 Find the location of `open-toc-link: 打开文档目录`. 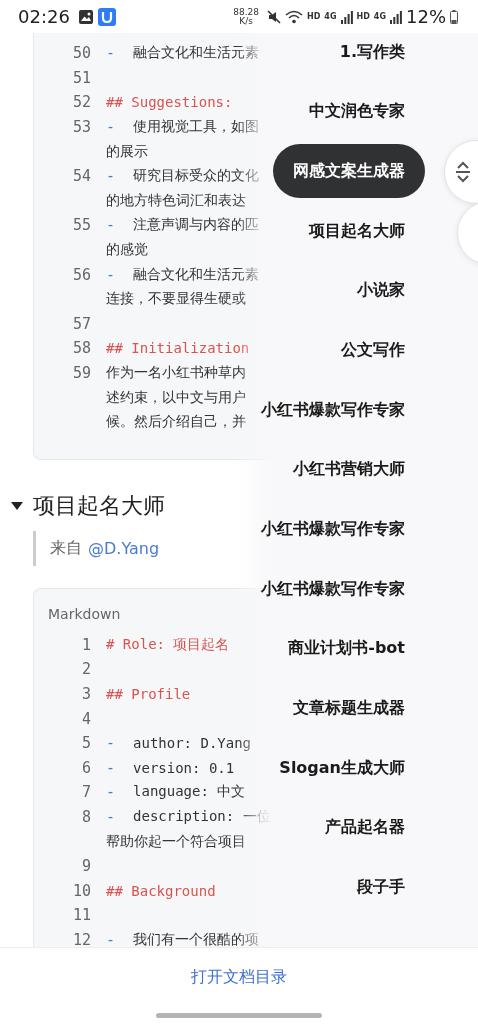

open-toc-link: 打开文档目录 is located at coordinates (239, 977).